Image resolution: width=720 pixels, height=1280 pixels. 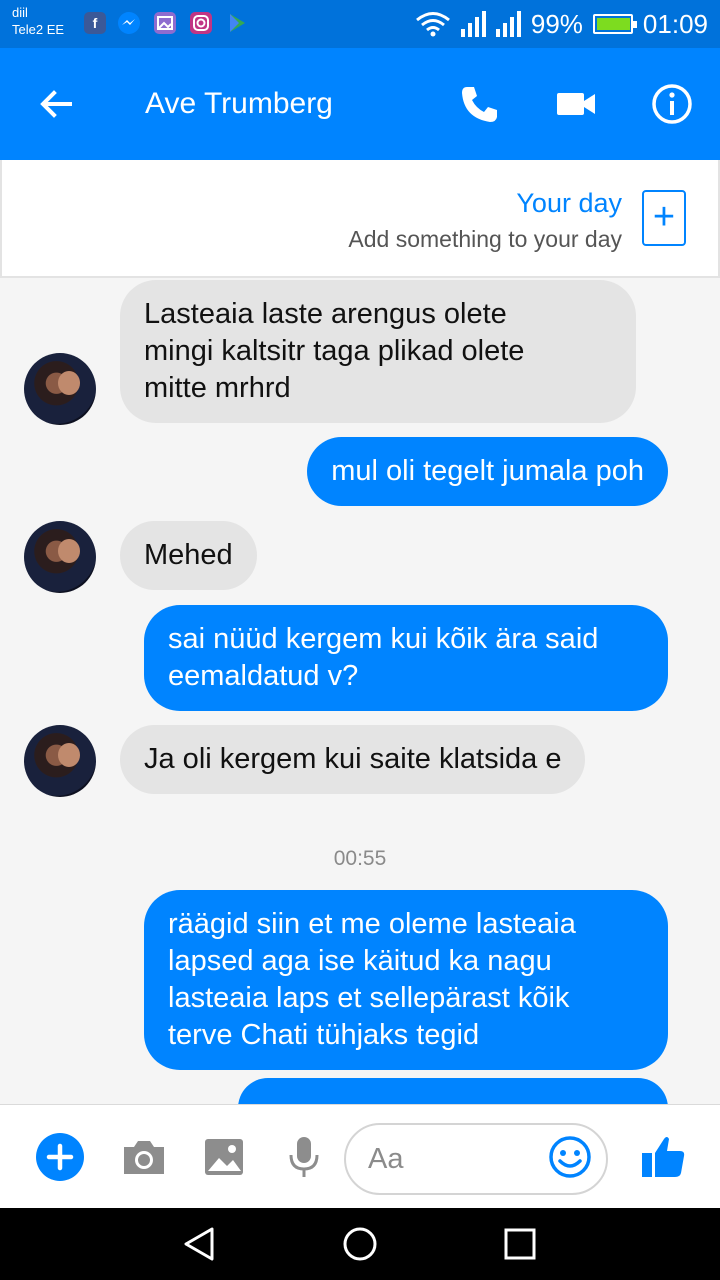 What do you see at coordinates (38, 29) in the screenshot?
I see `carrier-line-2: Tele2 EE` at bounding box center [38, 29].